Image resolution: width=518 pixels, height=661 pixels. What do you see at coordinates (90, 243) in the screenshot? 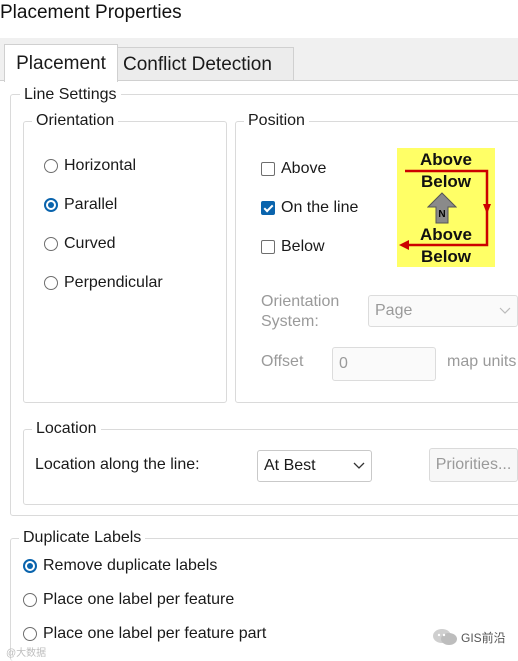
I see `radio-label: Curved` at bounding box center [90, 243].